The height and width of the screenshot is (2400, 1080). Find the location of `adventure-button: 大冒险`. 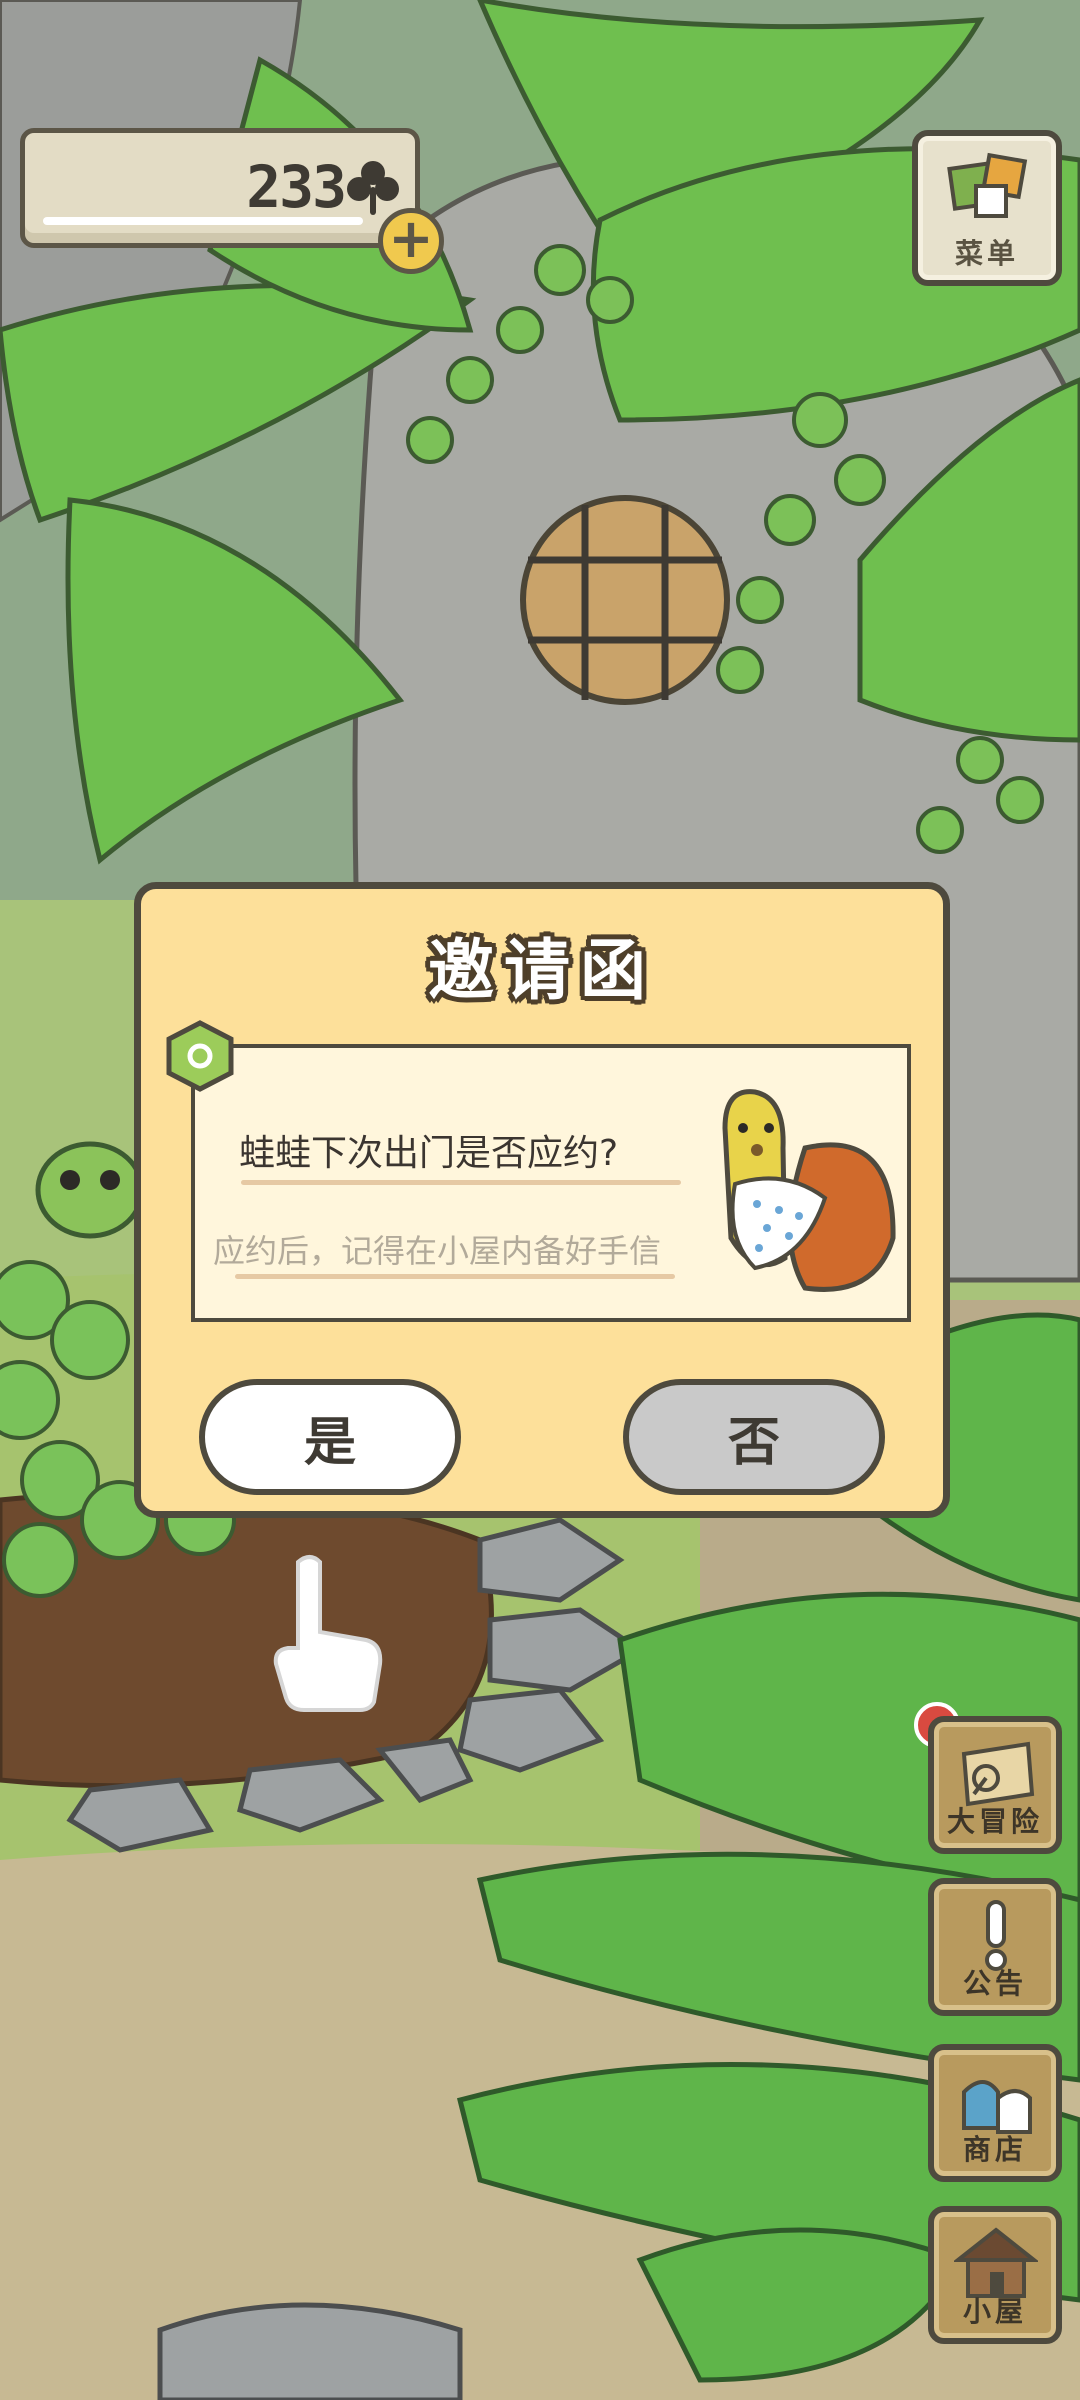

adventure-button: 大冒险 is located at coordinates (995, 1785).